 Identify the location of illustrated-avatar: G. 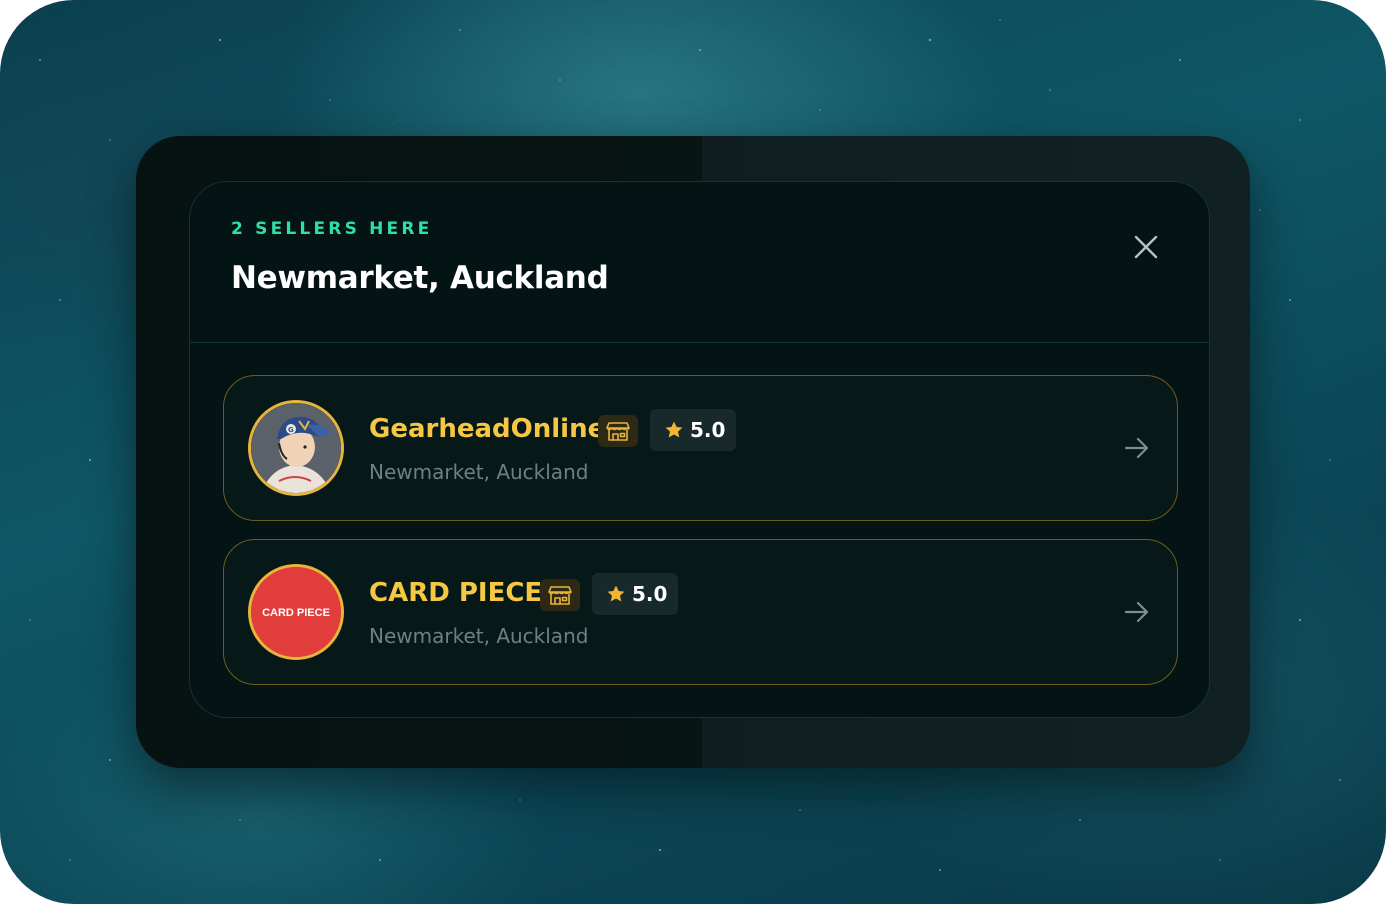
(296, 448).